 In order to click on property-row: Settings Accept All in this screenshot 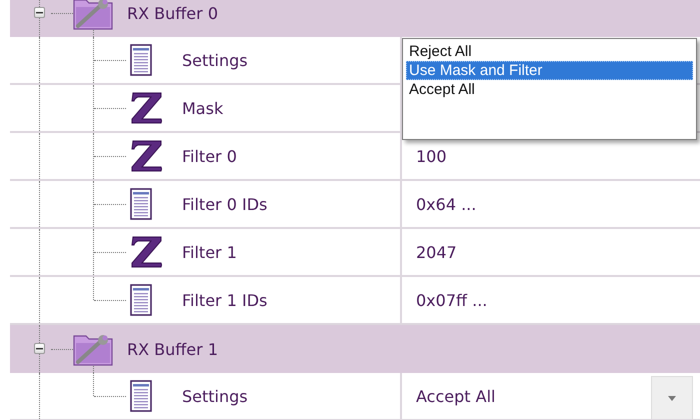, I will do `click(355, 396)`.